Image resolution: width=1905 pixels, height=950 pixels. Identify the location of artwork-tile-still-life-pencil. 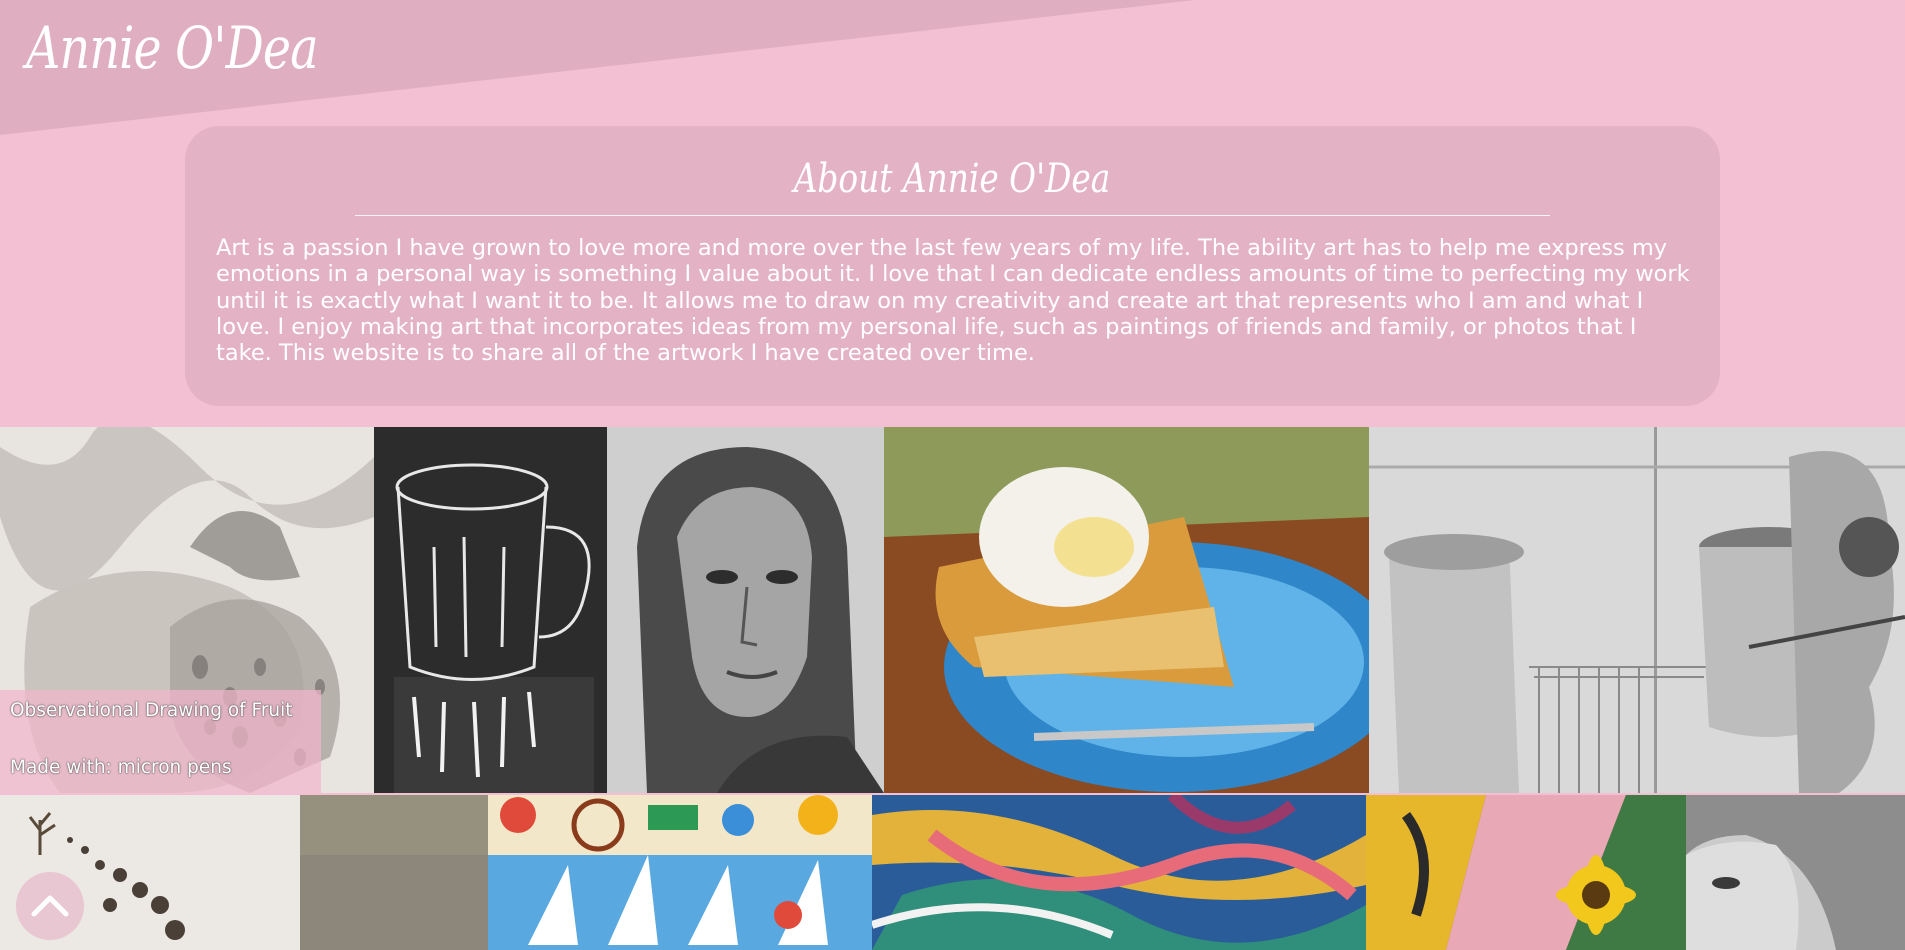
(1637, 610).